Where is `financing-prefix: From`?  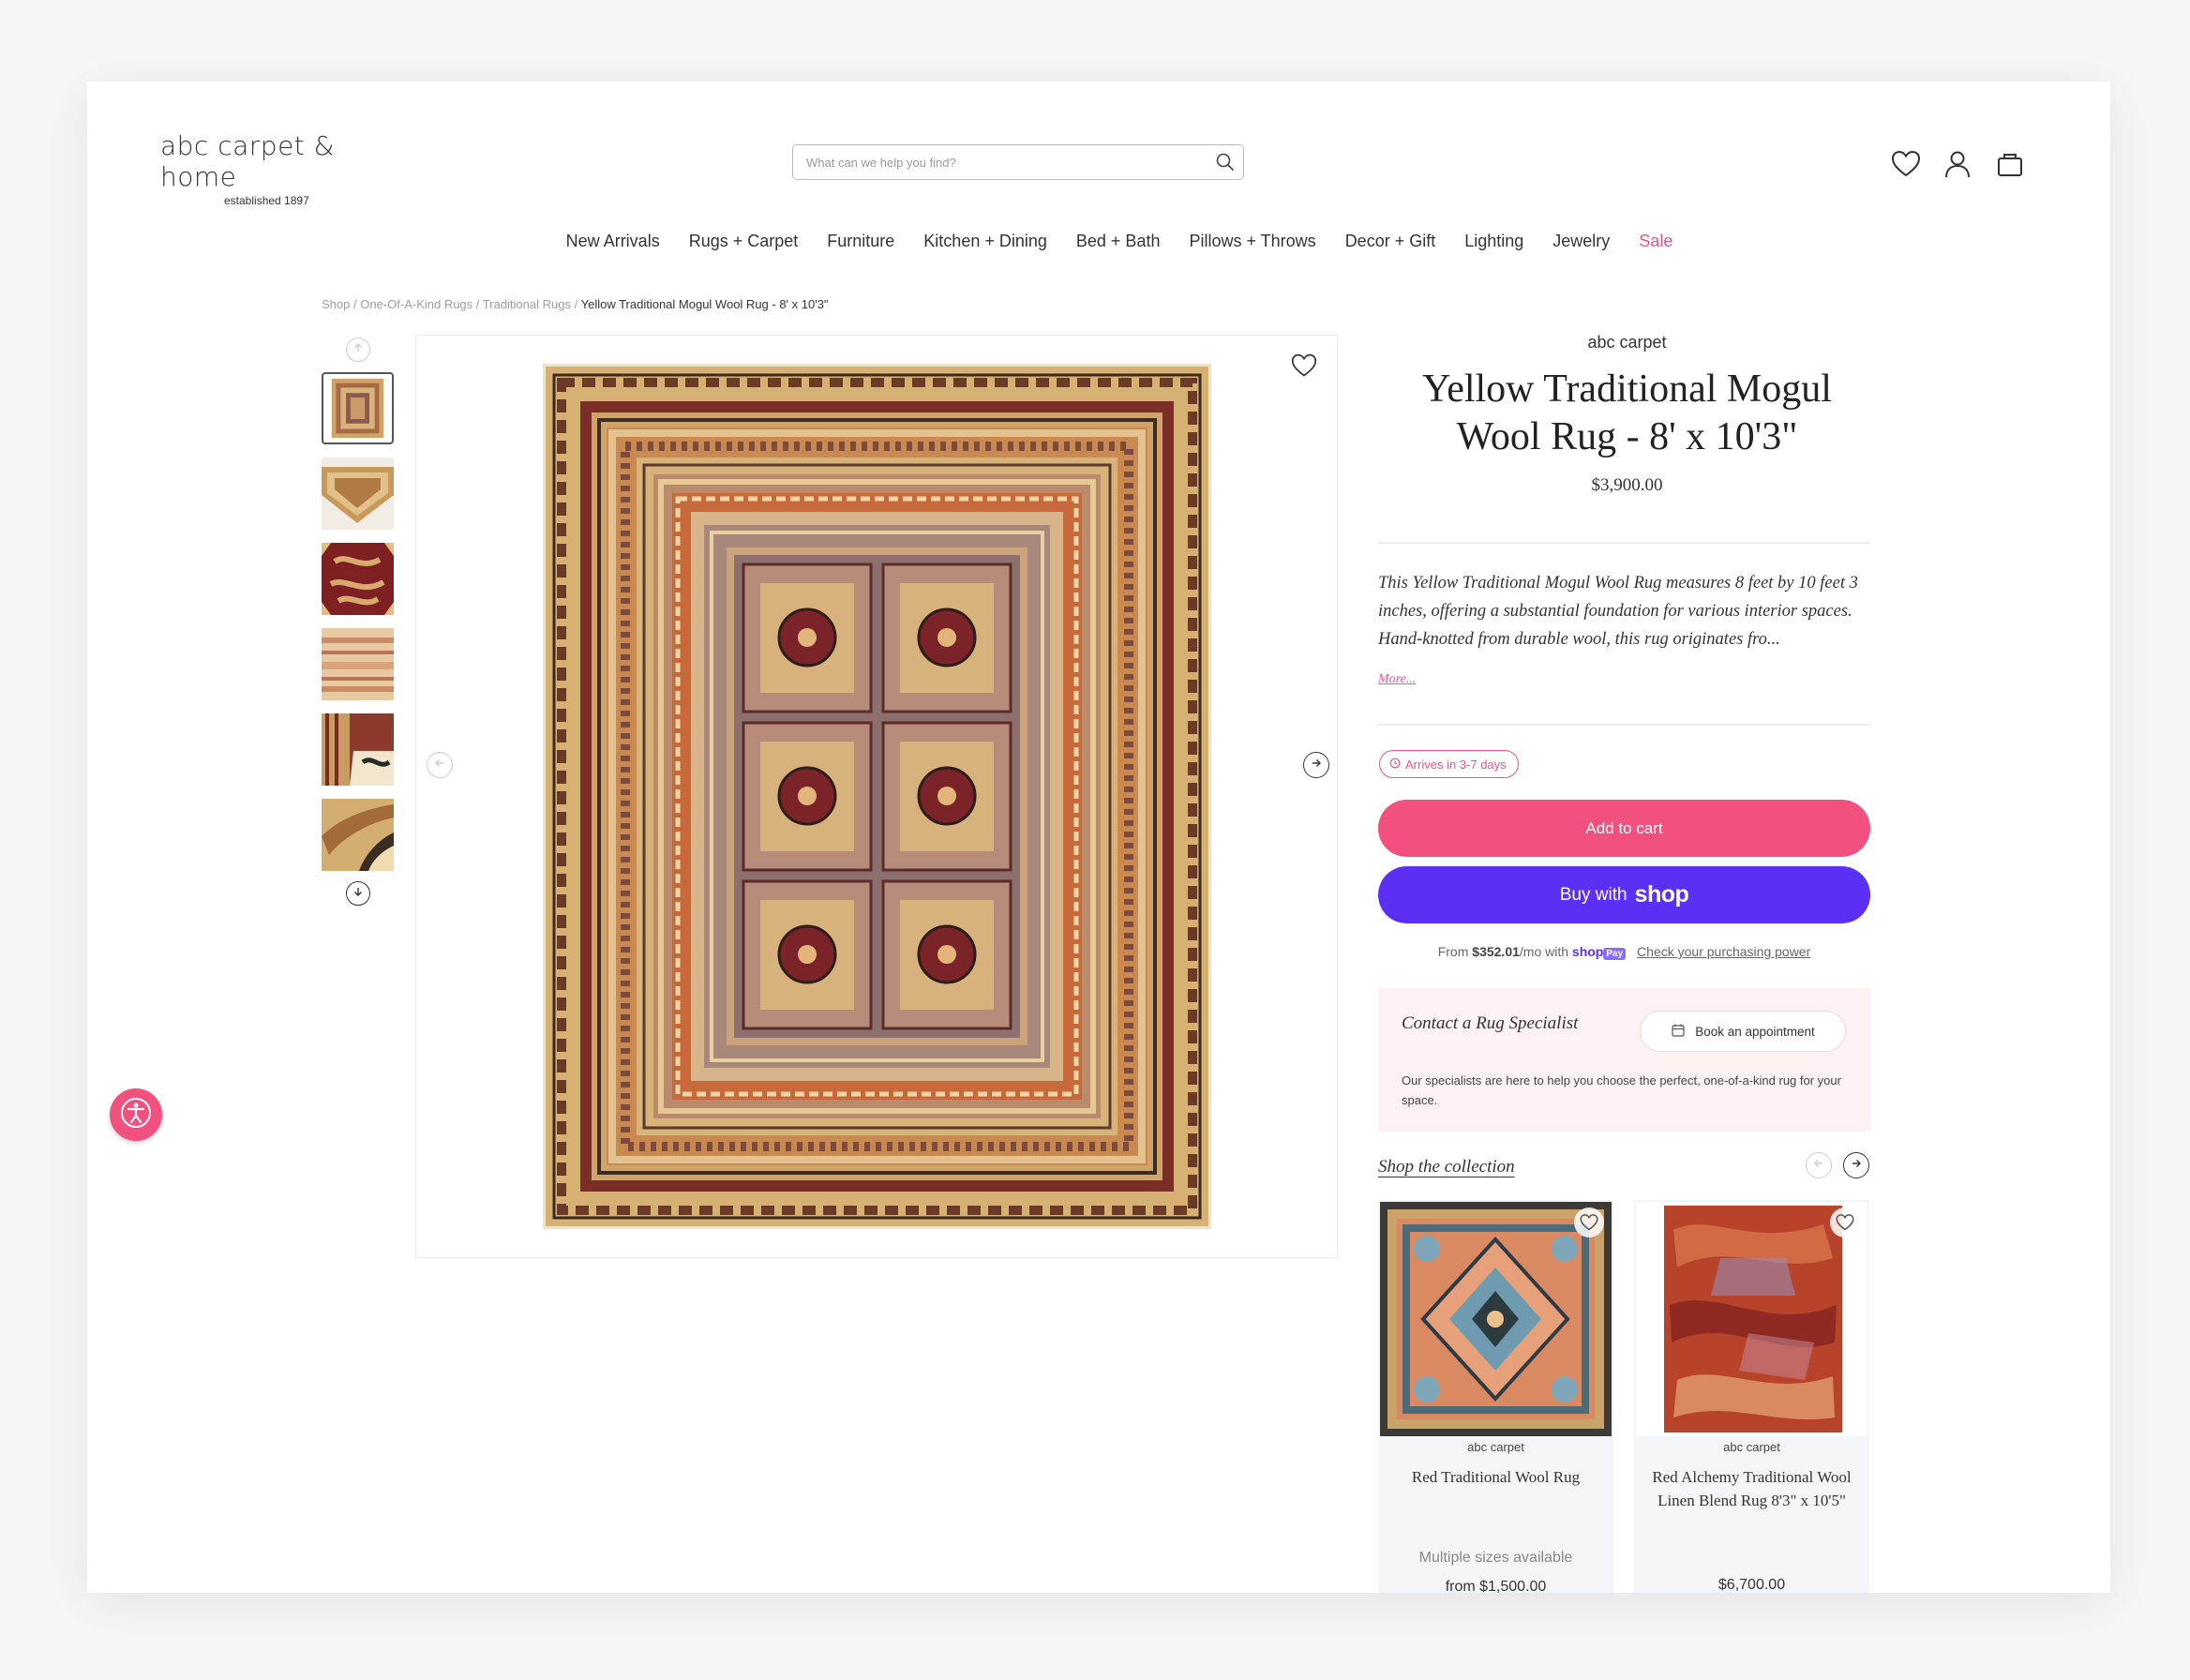
financing-prefix: From is located at coordinates (1453, 951).